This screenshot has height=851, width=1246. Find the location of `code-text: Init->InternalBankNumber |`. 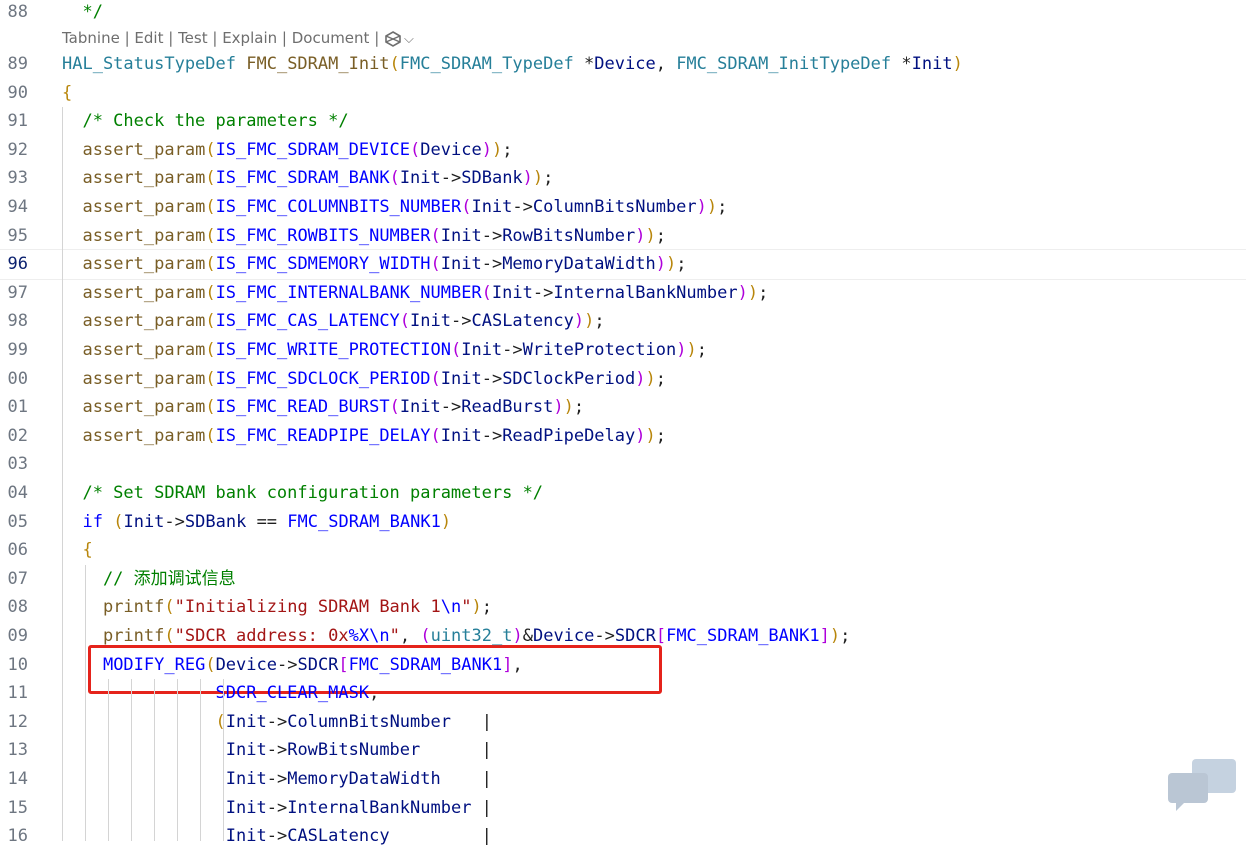

code-text: Init->InternalBankNumber | is located at coordinates (358, 807).